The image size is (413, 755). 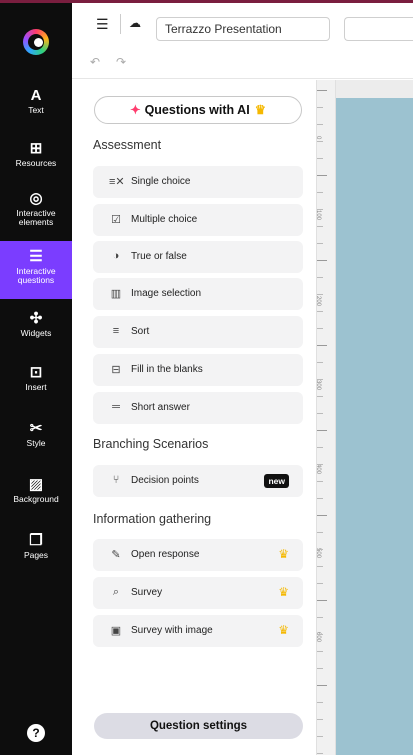 I want to click on rail-item-label: Pages, so click(x=36, y=555).